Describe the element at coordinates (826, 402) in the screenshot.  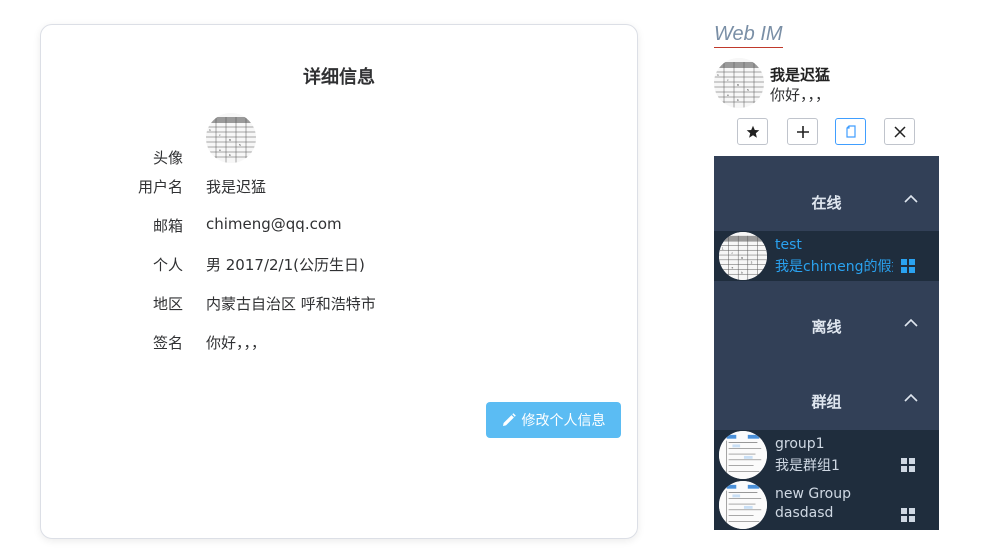
I see `group-header-groups: 群组` at that location.